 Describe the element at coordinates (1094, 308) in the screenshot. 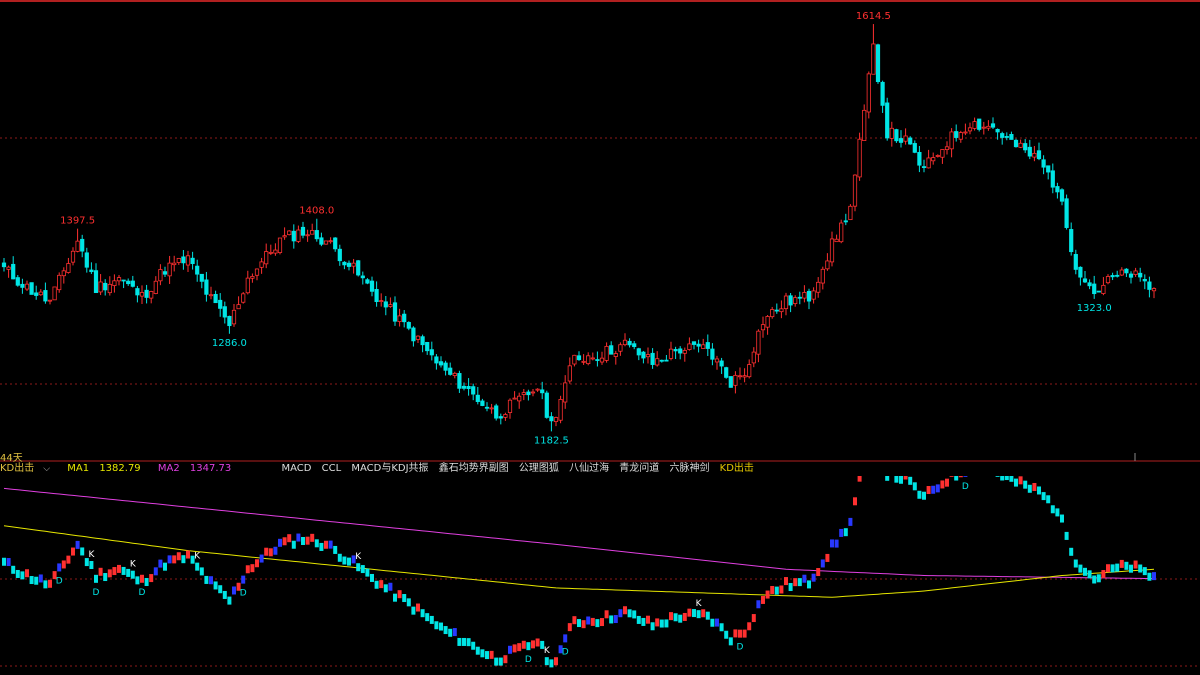

I see `low-label: 1323.0` at that location.